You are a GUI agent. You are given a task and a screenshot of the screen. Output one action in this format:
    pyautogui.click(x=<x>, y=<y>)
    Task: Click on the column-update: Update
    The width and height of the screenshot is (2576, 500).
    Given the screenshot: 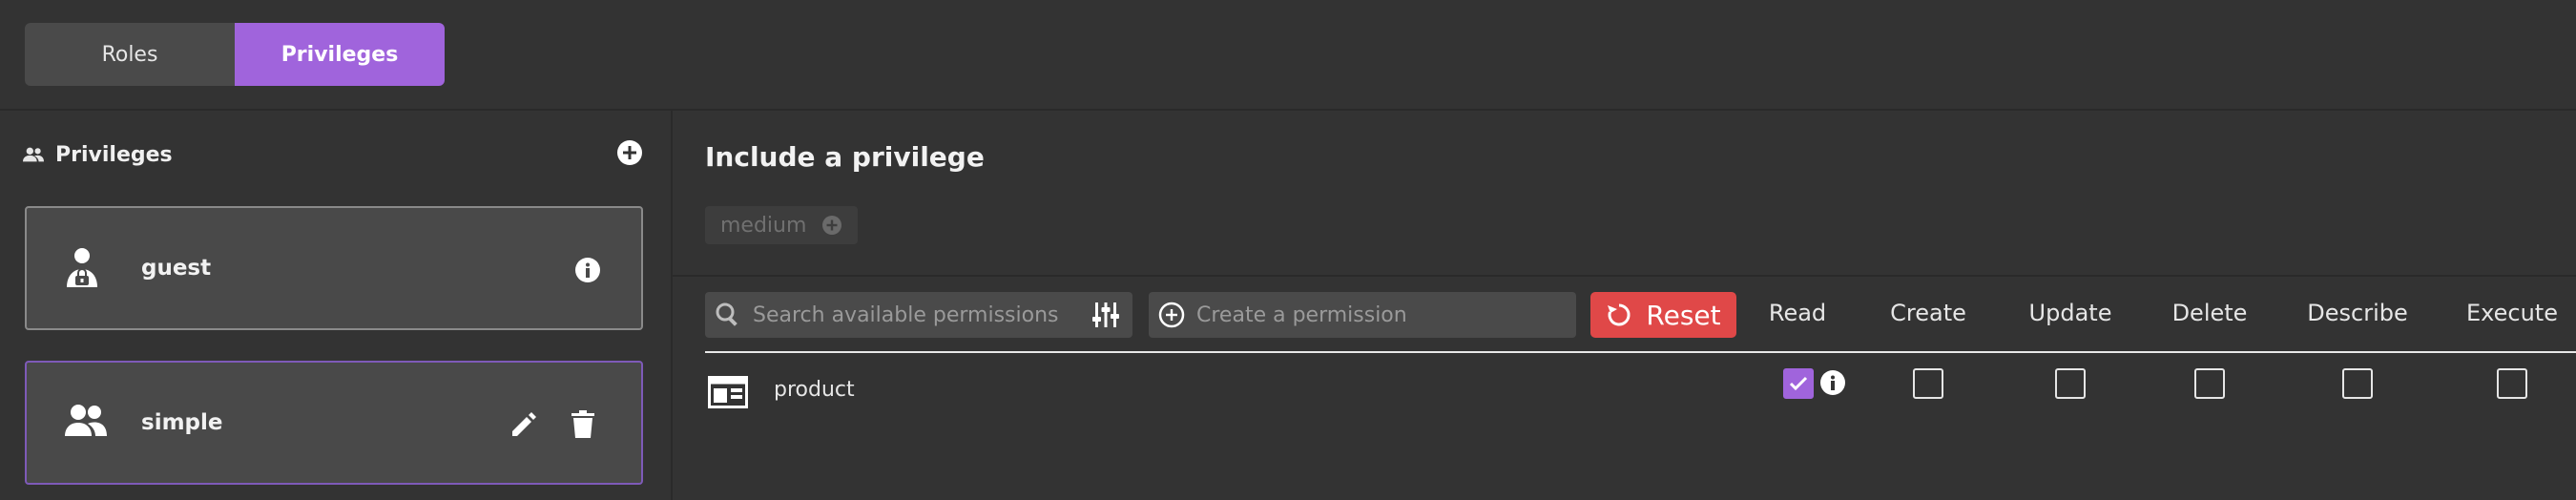 What is the action you would take?
    pyautogui.click(x=2070, y=313)
    